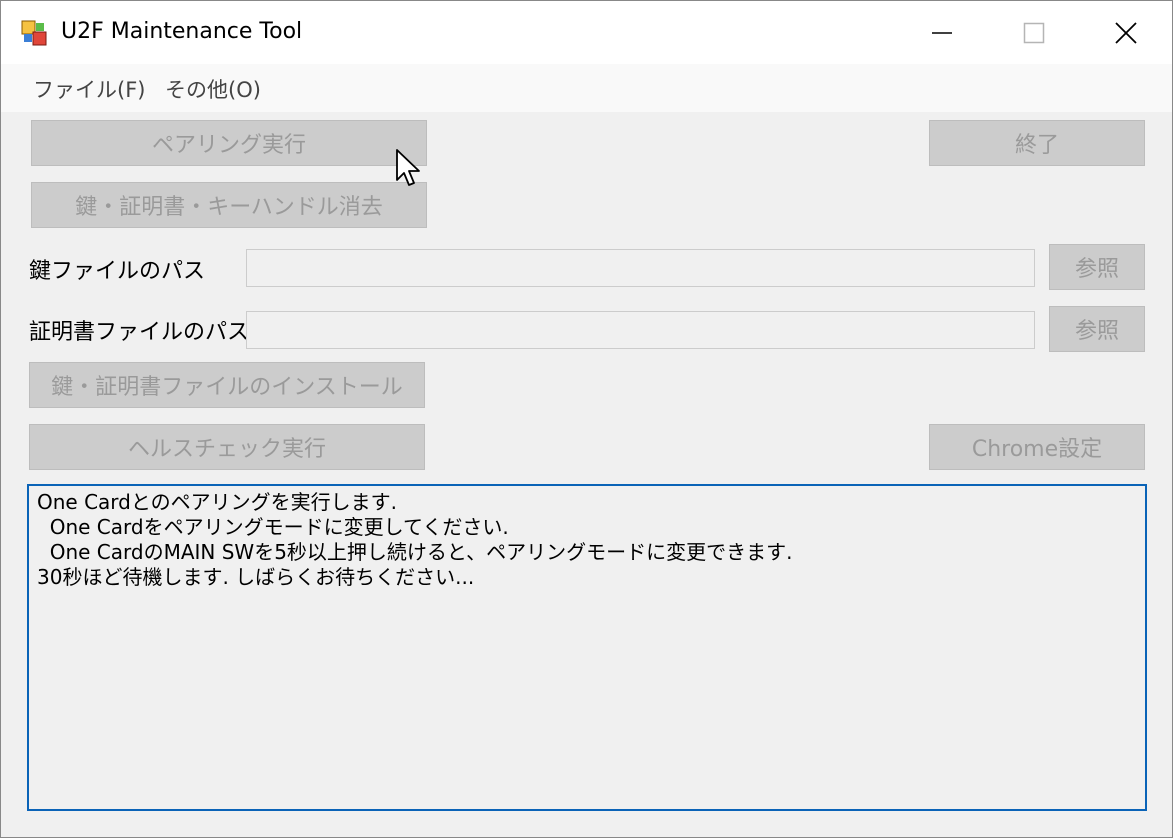  Describe the element at coordinates (117, 271) in the screenshot. I see `key-path-label: 鍵ファイルのパス` at that location.